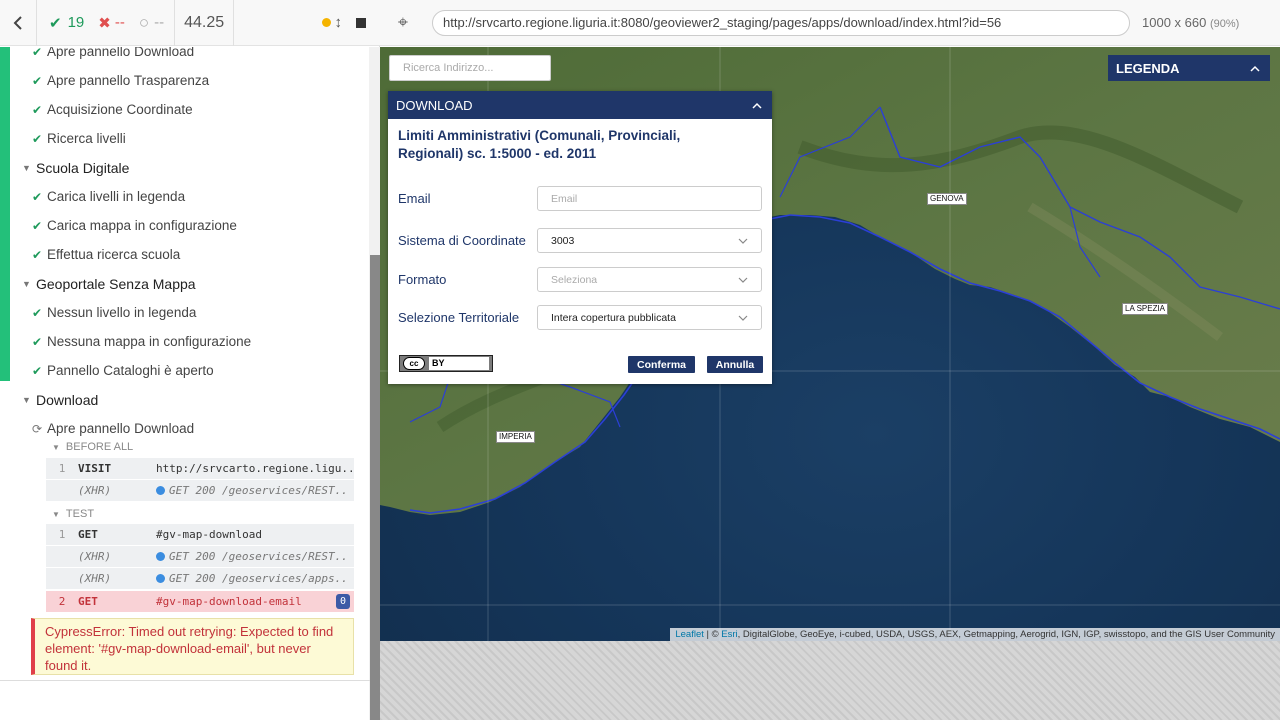 This screenshot has width=1280, height=720. Describe the element at coordinates (109, 80) in the screenshot. I see `test-row: ✔ Apre pannello Trasparenza` at that location.